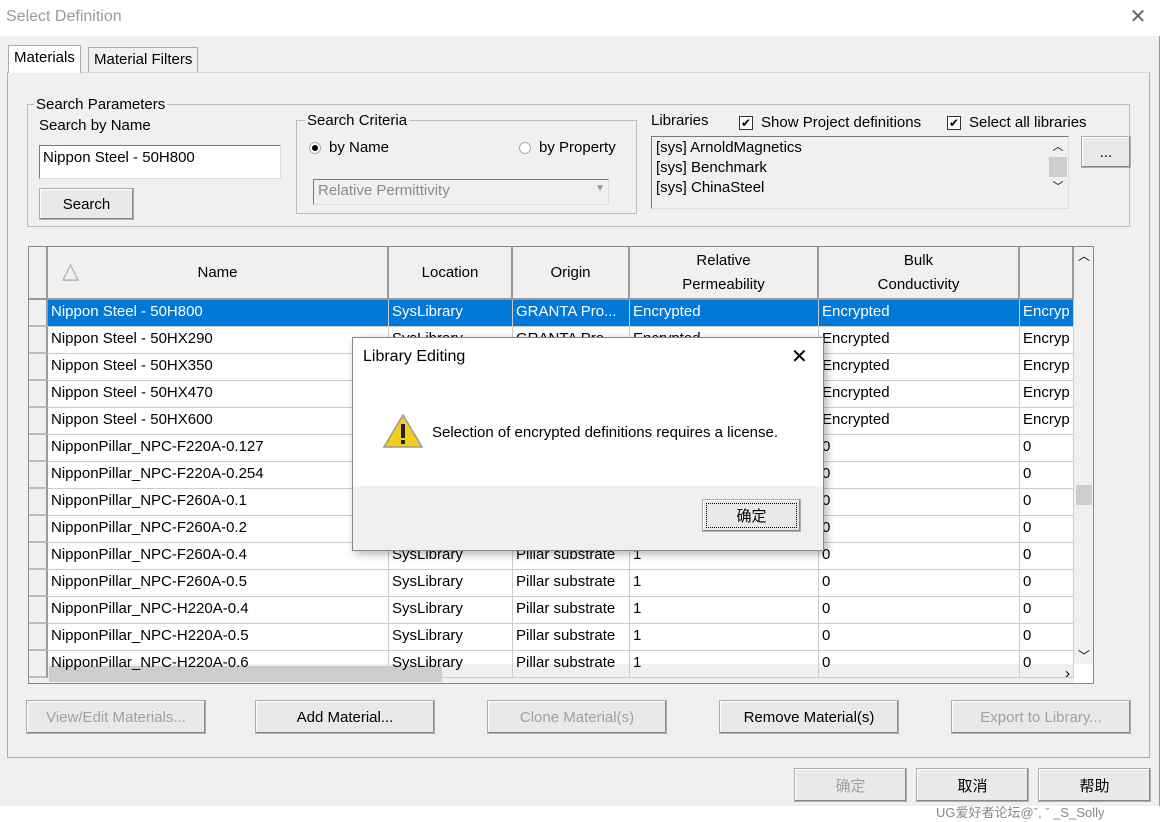 This screenshot has height=822, width=1166. I want to click on cell-name: NipponPillar_NPC-F260A-0.4, so click(218, 556).